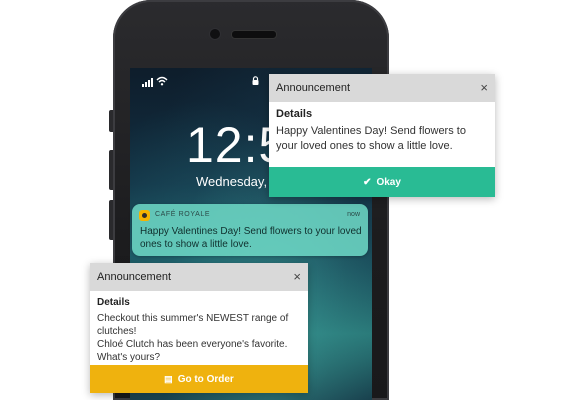 The width and height of the screenshot is (586, 400). What do you see at coordinates (111, 170) in the screenshot?
I see `volume-up-button` at bounding box center [111, 170].